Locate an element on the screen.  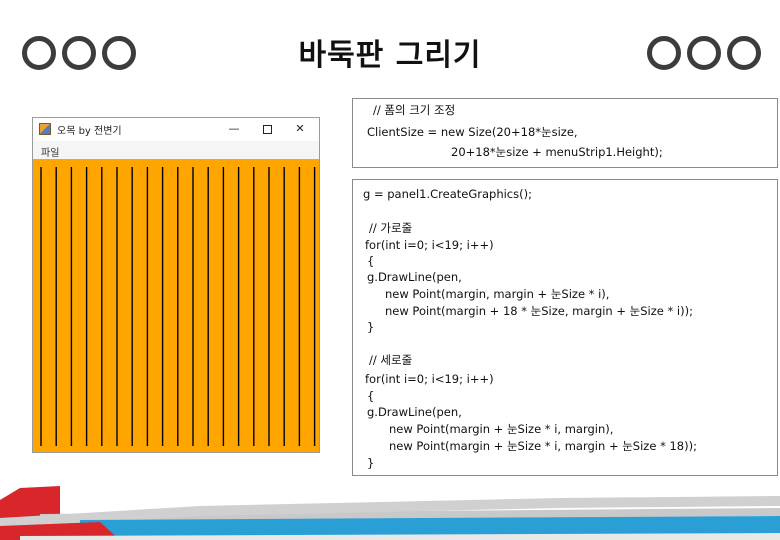
code-line: 20+18*눈size + menuStrip1.Height); is located at coordinates (557, 152).